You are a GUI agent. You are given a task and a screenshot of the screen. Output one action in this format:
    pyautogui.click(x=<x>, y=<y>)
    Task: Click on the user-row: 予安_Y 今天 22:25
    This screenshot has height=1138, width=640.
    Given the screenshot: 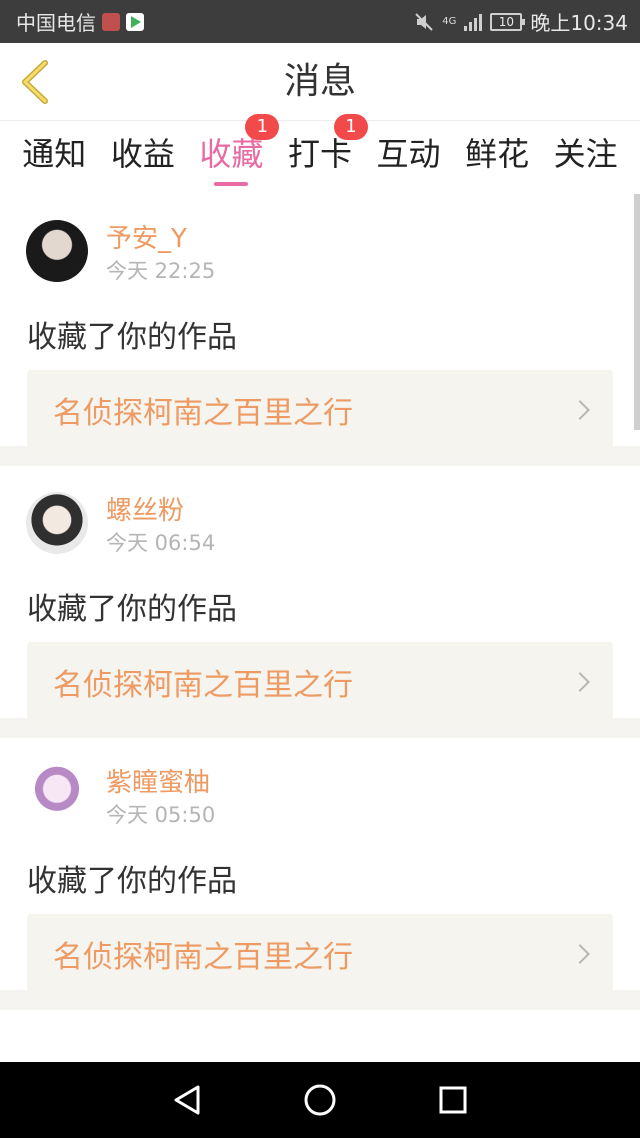 What is the action you would take?
    pyautogui.click(x=120, y=253)
    